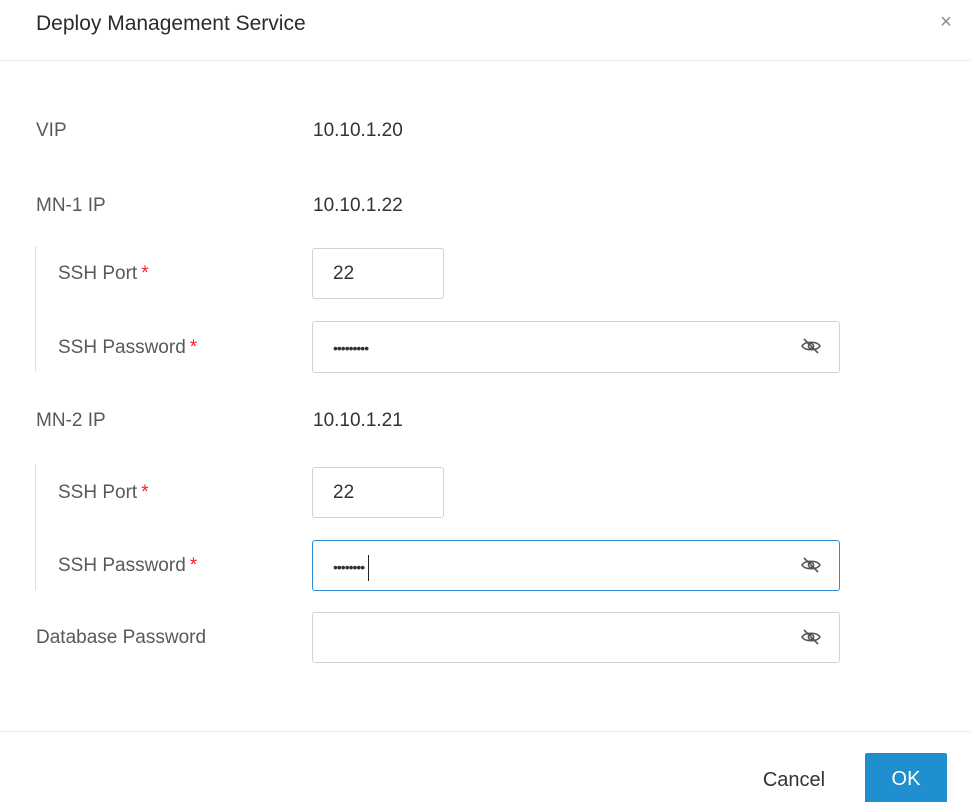  I want to click on mn1-ssh-port-label: SSH Port *, so click(103, 274).